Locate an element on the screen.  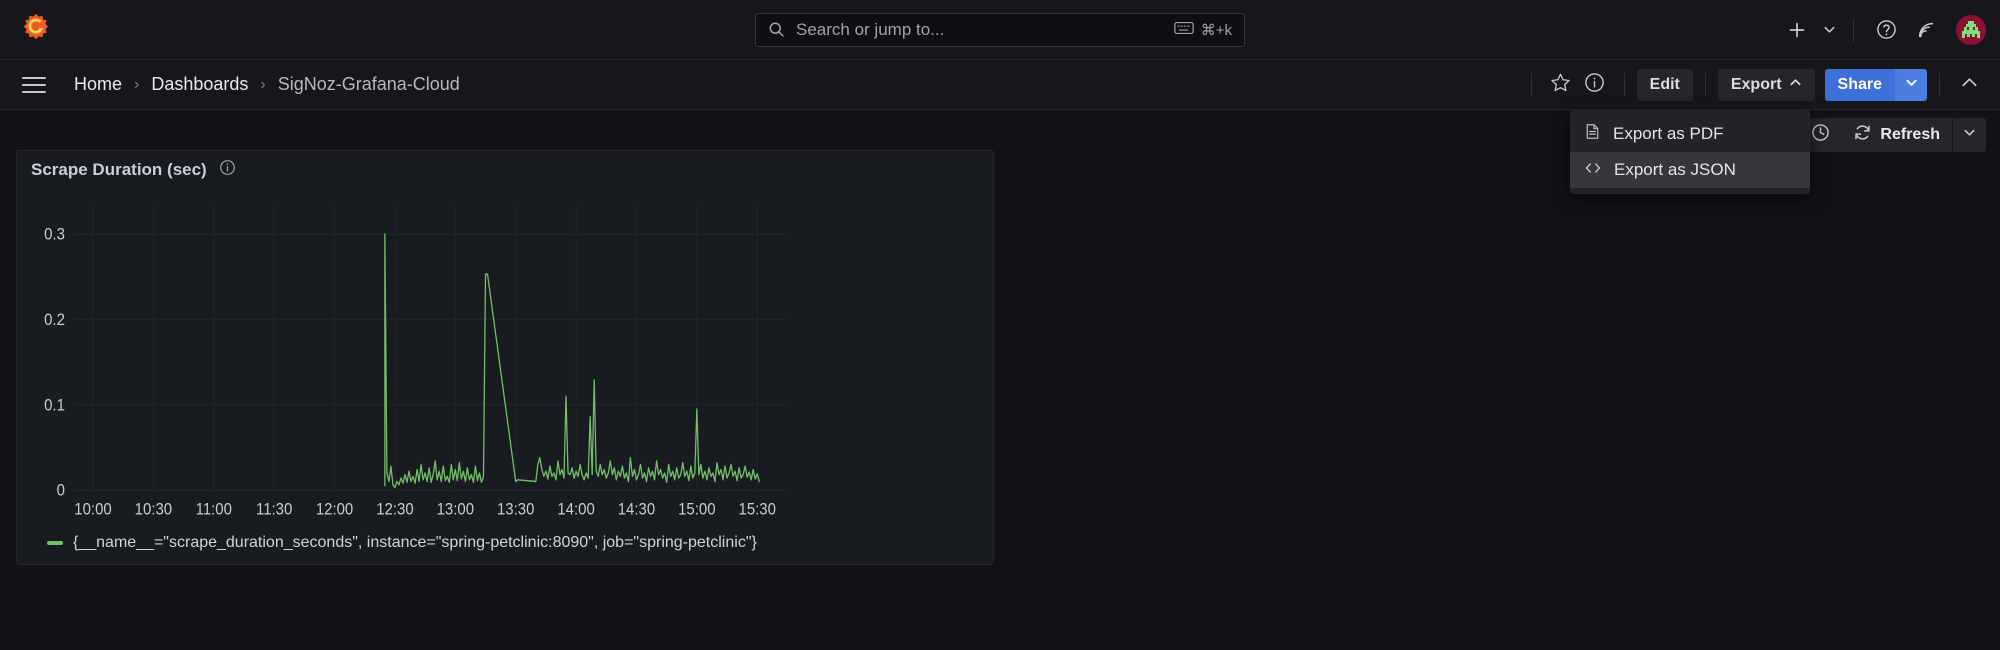
star-outline-icon is located at coordinates (1560, 85).